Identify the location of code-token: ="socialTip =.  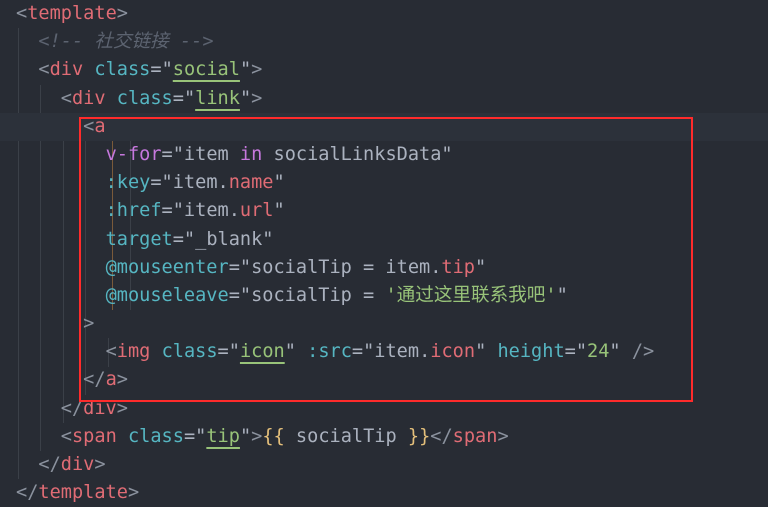
(307, 295).